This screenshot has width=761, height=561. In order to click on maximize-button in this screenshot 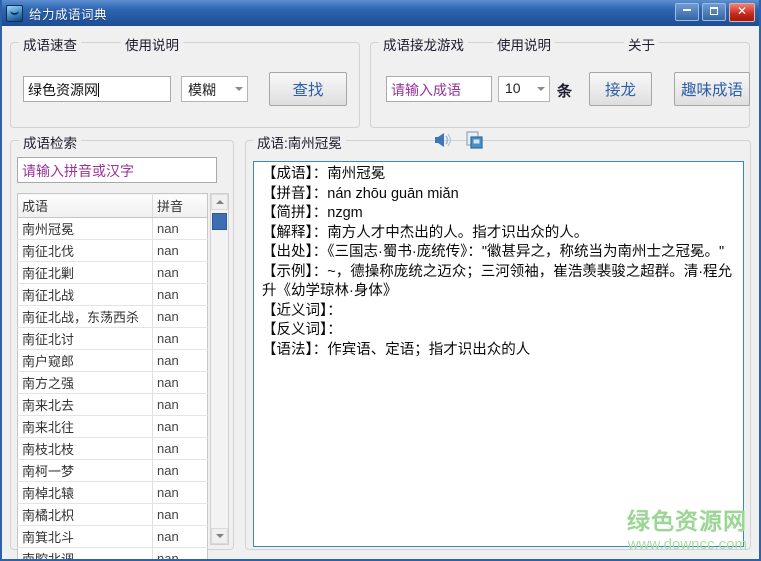, I will do `click(714, 12)`.